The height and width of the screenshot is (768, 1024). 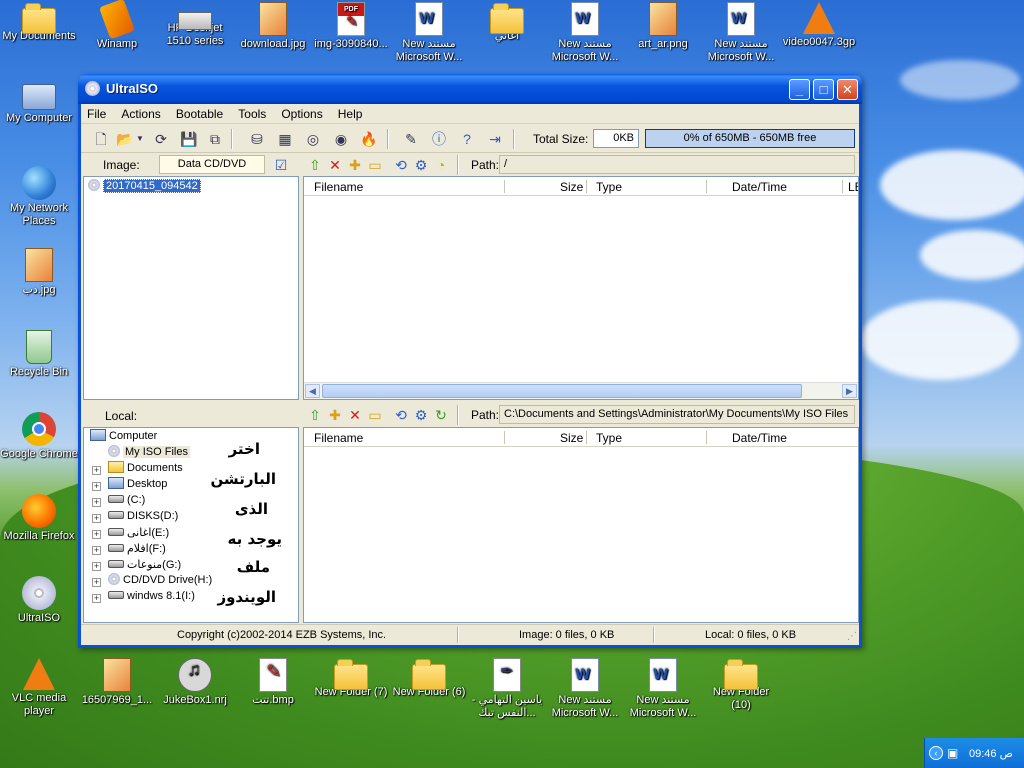 What do you see at coordinates (439, 139) in the screenshot?
I see `info-icon: ⓘ` at bounding box center [439, 139].